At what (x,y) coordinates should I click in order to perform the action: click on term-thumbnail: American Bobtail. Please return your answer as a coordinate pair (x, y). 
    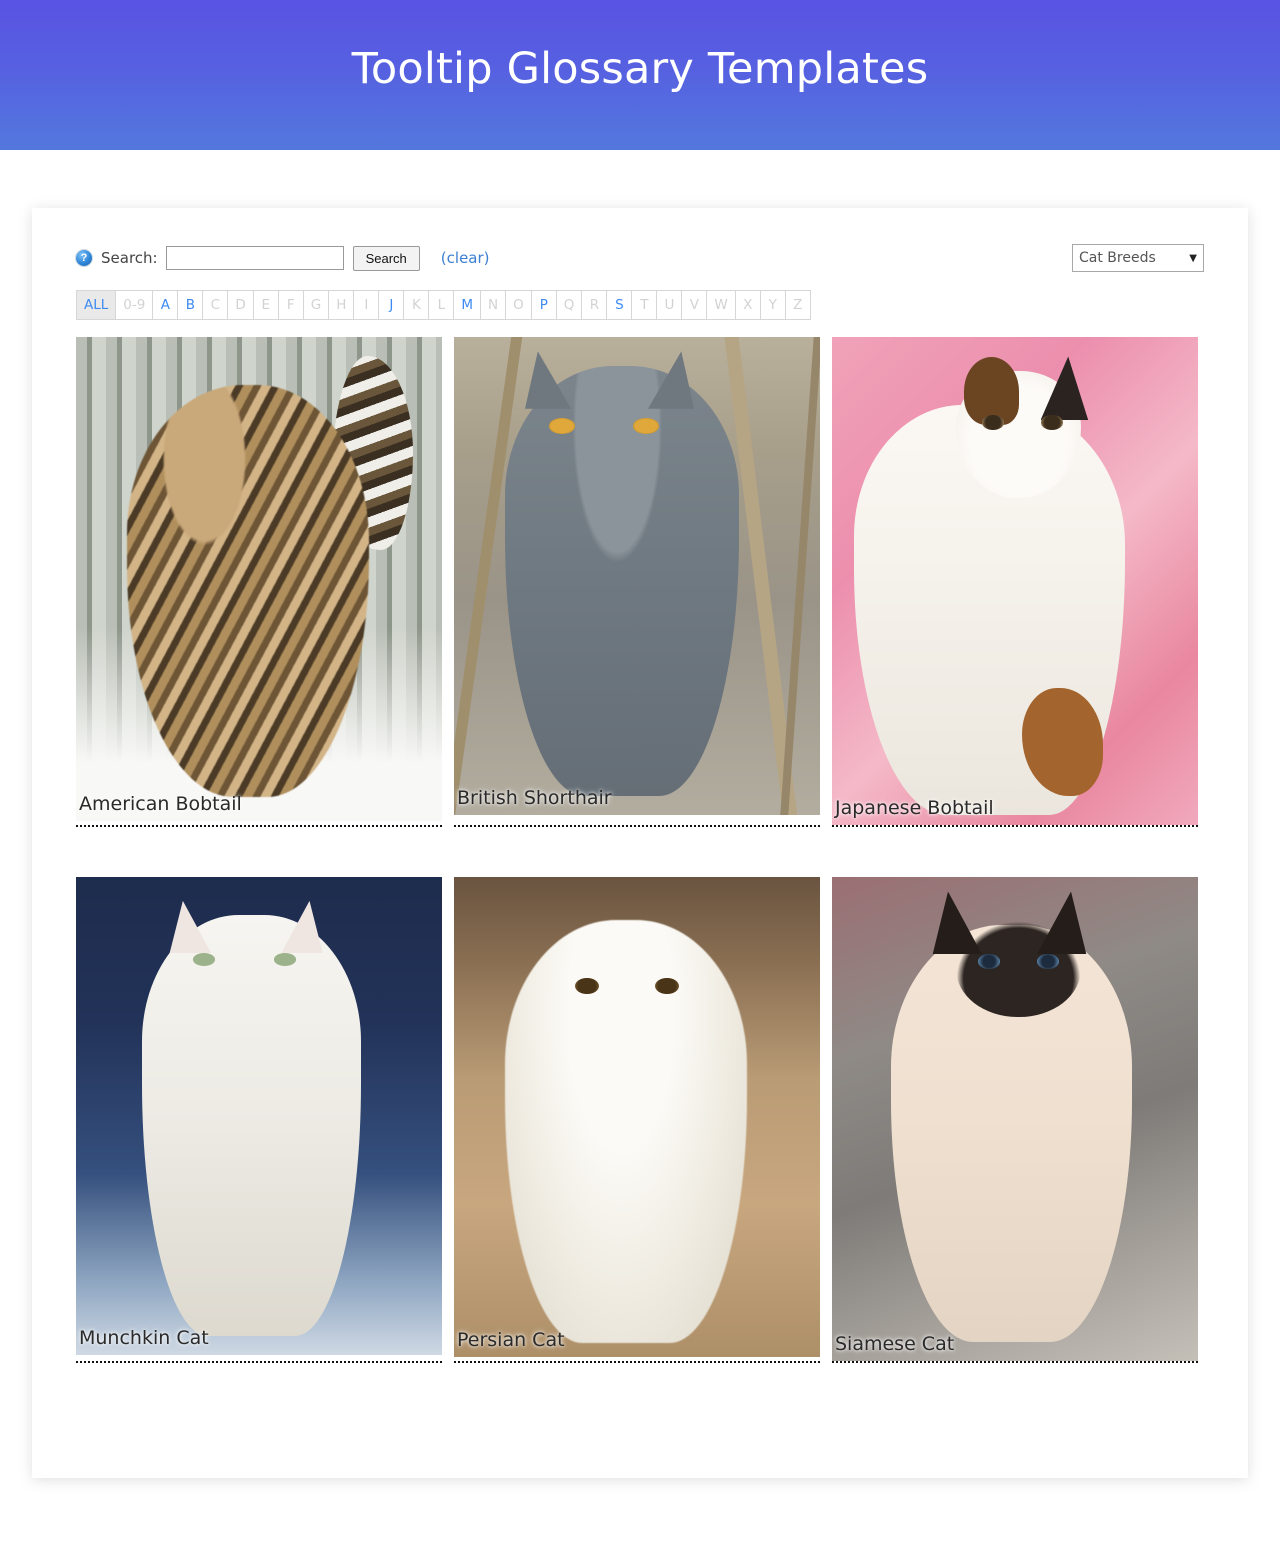
    Looking at the image, I should click on (259, 579).